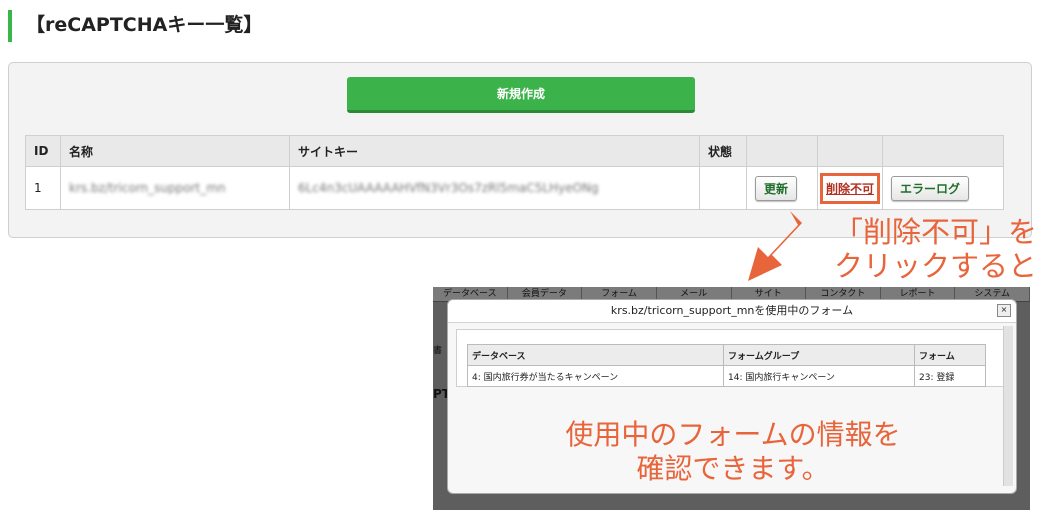 The height and width of the screenshot is (525, 1043). What do you see at coordinates (1008, 406) in the screenshot?
I see `modal-scrollbar` at bounding box center [1008, 406].